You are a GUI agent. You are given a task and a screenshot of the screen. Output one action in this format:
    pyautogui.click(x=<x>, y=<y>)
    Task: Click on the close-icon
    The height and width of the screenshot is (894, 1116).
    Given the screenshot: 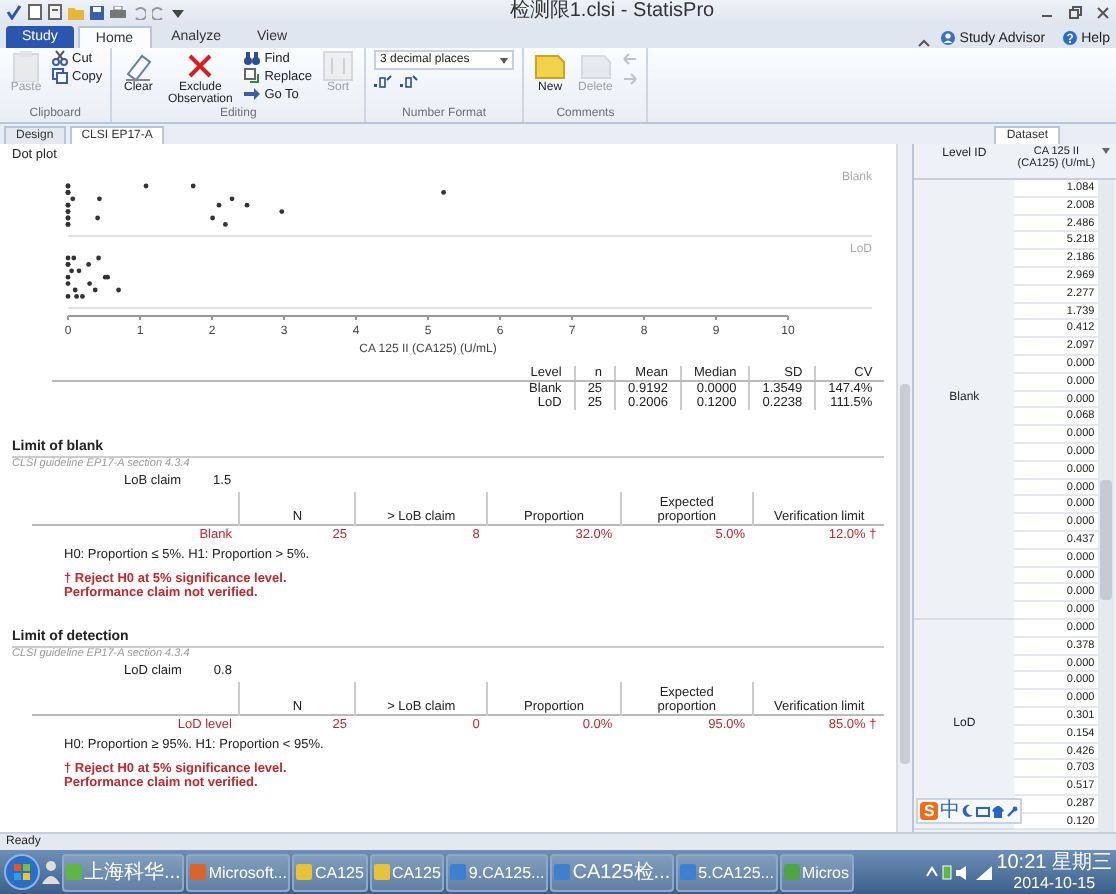 What is the action you would take?
    pyautogui.click(x=1103, y=12)
    